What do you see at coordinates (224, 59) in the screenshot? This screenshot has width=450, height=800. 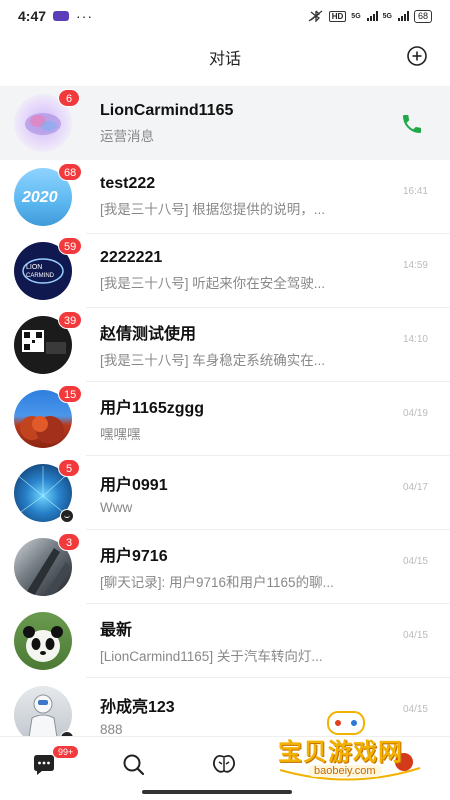 I see `page-title: 对话` at bounding box center [224, 59].